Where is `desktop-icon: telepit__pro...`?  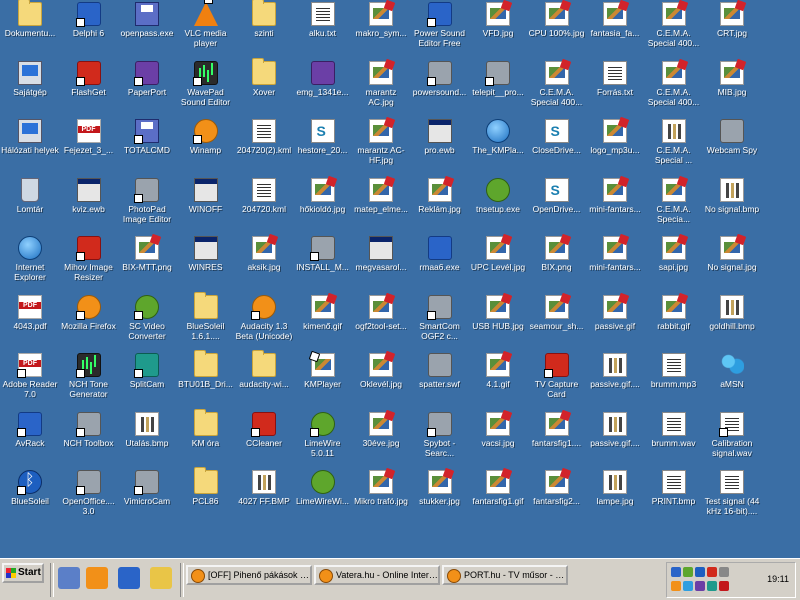 desktop-icon: telepit__pro... is located at coordinates (498, 89).